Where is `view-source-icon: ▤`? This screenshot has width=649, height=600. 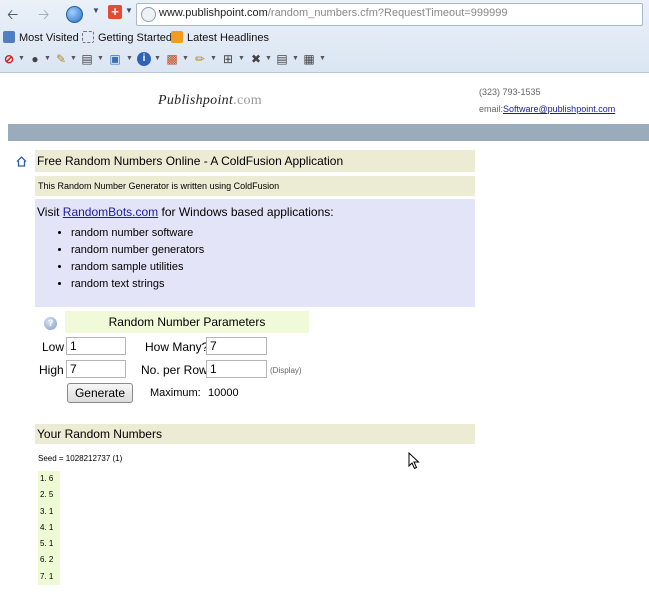
view-source-icon: ▤ is located at coordinates (282, 59).